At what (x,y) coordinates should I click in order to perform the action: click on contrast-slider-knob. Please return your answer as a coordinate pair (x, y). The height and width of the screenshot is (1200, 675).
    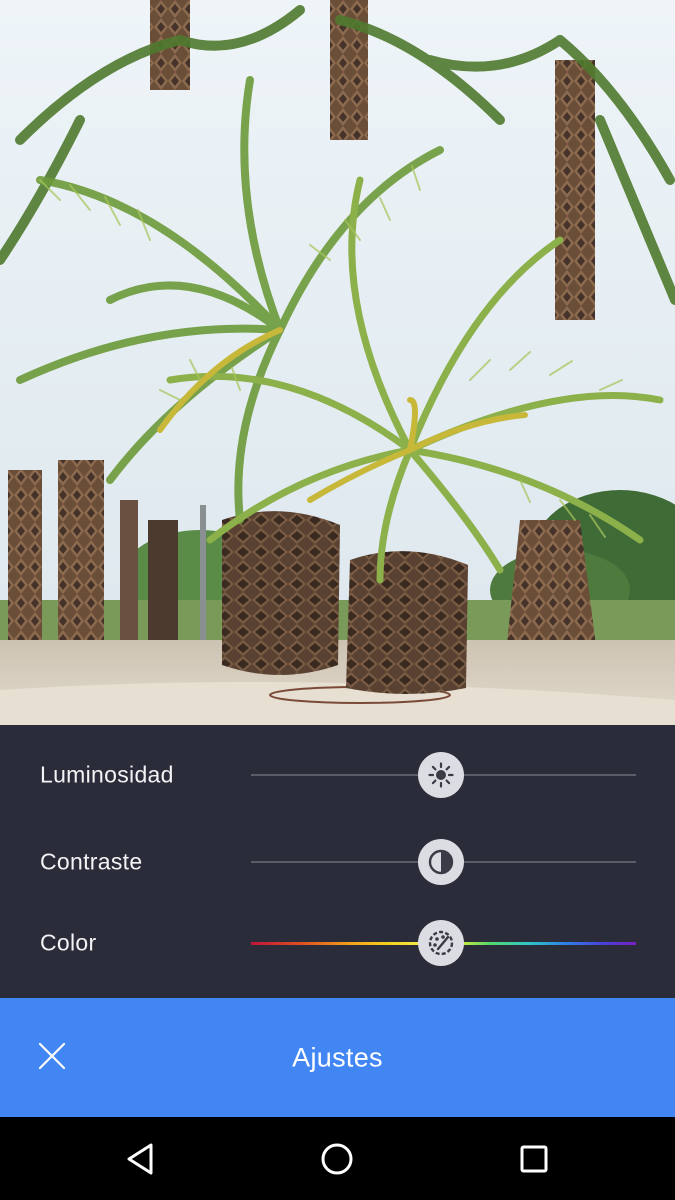
    Looking at the image, I should click on (441, 862).